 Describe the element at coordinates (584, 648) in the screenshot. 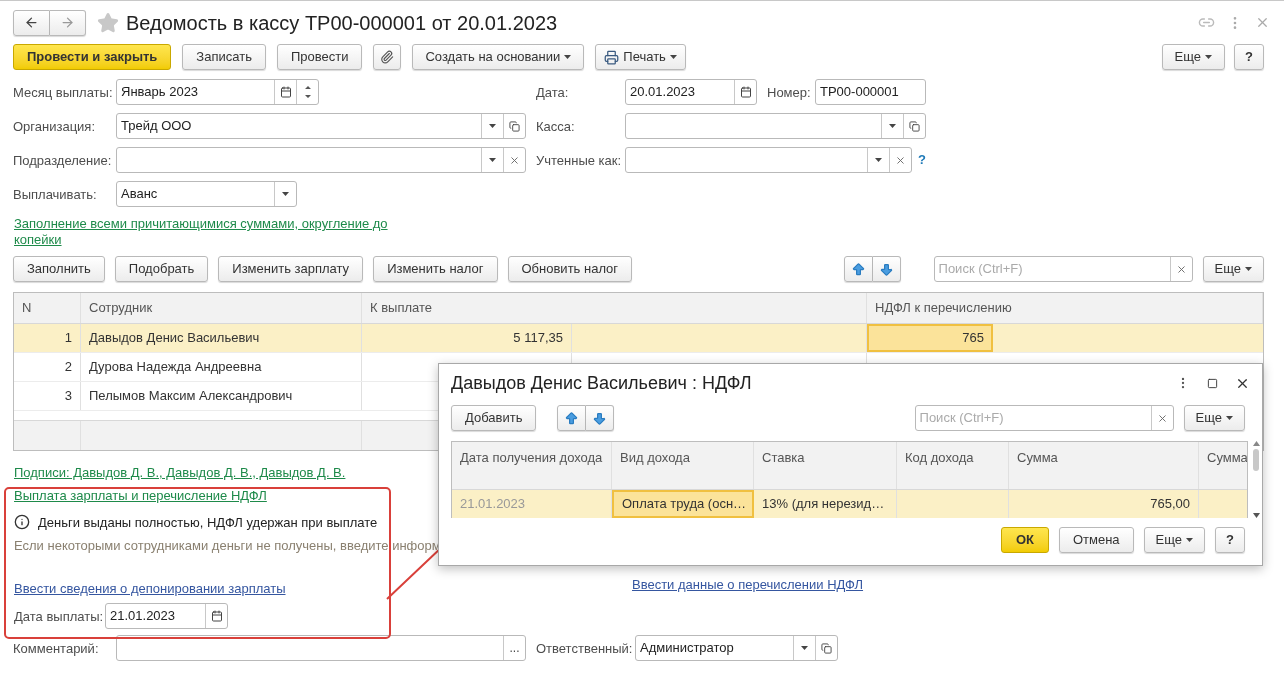

I see `field-label: Ответственный:` at that location.